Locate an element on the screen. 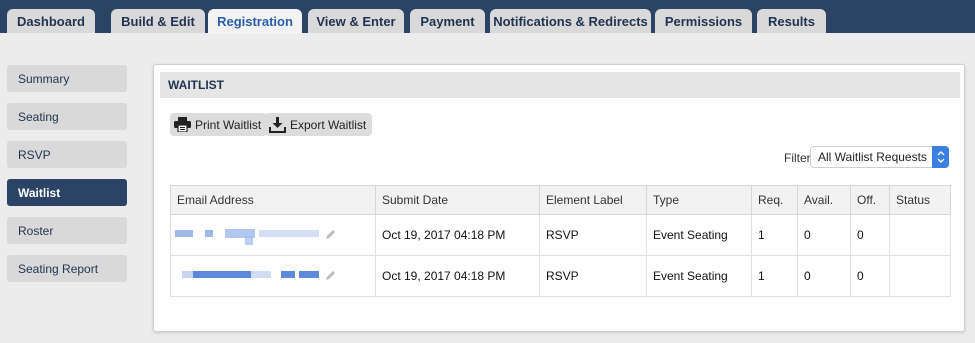 Image resolution: width=975 pixels, height=343 pixels. tab-registration: Registration is located at coordinates (255, 21).